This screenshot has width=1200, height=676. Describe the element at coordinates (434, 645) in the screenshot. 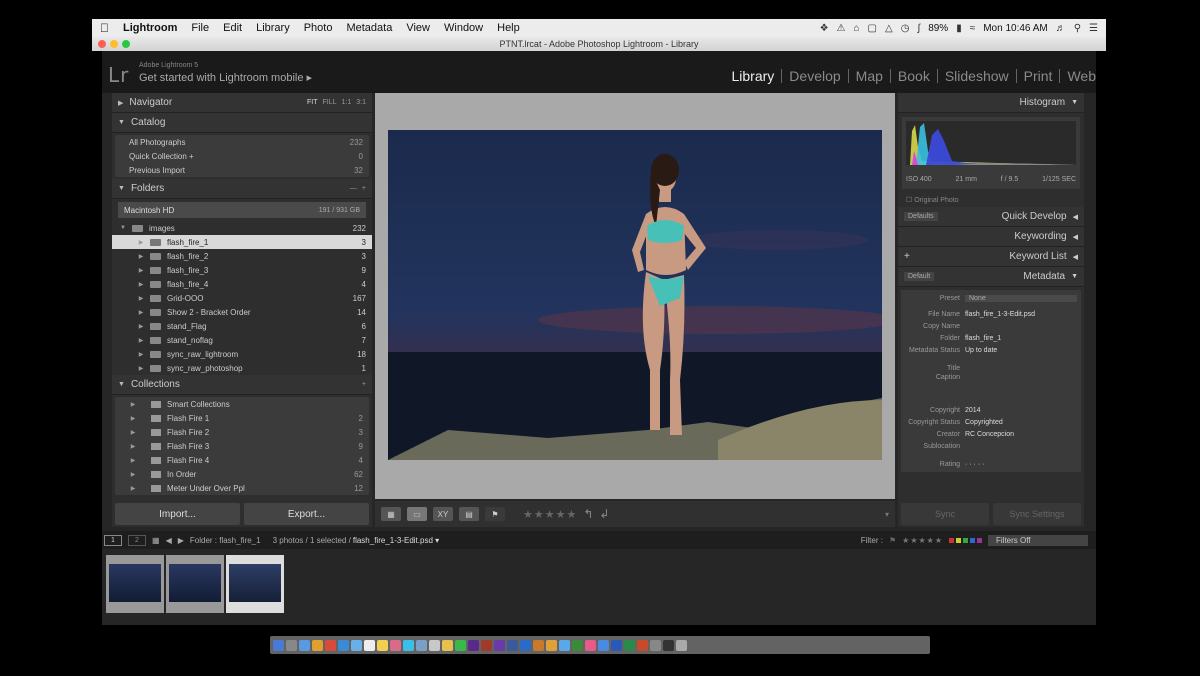

I see `textedit-icon` at that location.